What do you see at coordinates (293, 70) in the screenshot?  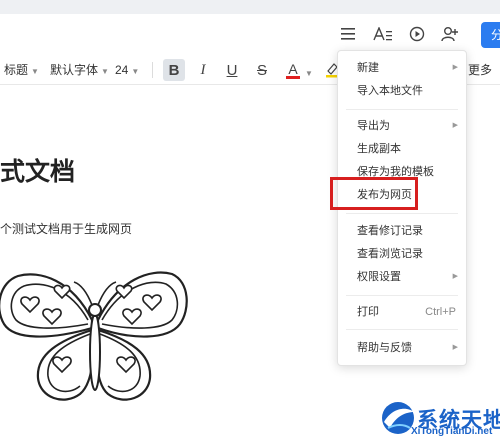 I see `font-color-icon: A` at bounding box center [293, 70].